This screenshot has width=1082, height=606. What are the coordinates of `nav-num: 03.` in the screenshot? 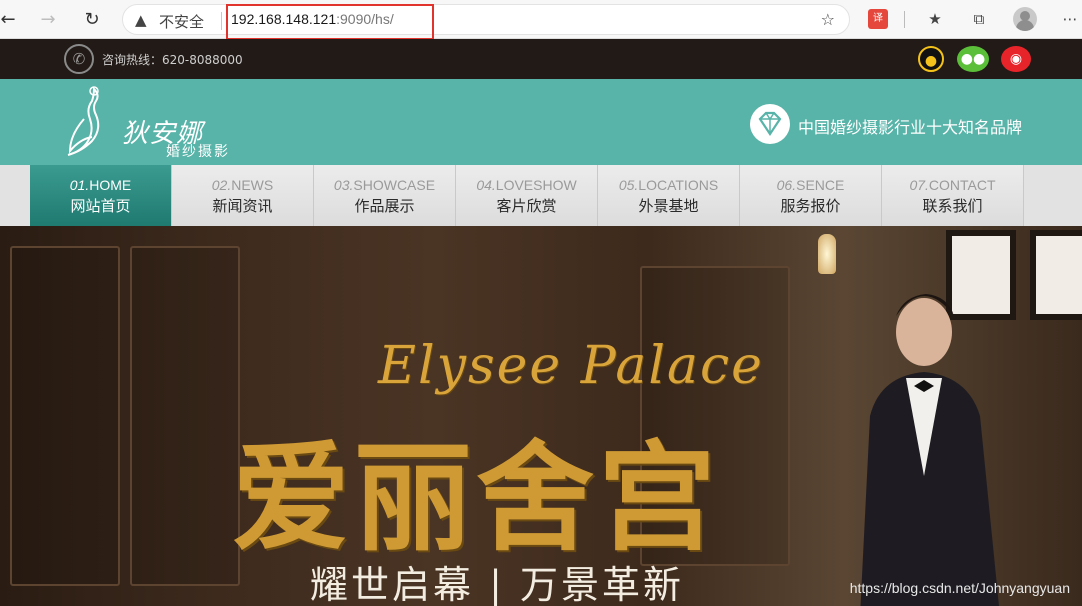 It's located at (343, 185).